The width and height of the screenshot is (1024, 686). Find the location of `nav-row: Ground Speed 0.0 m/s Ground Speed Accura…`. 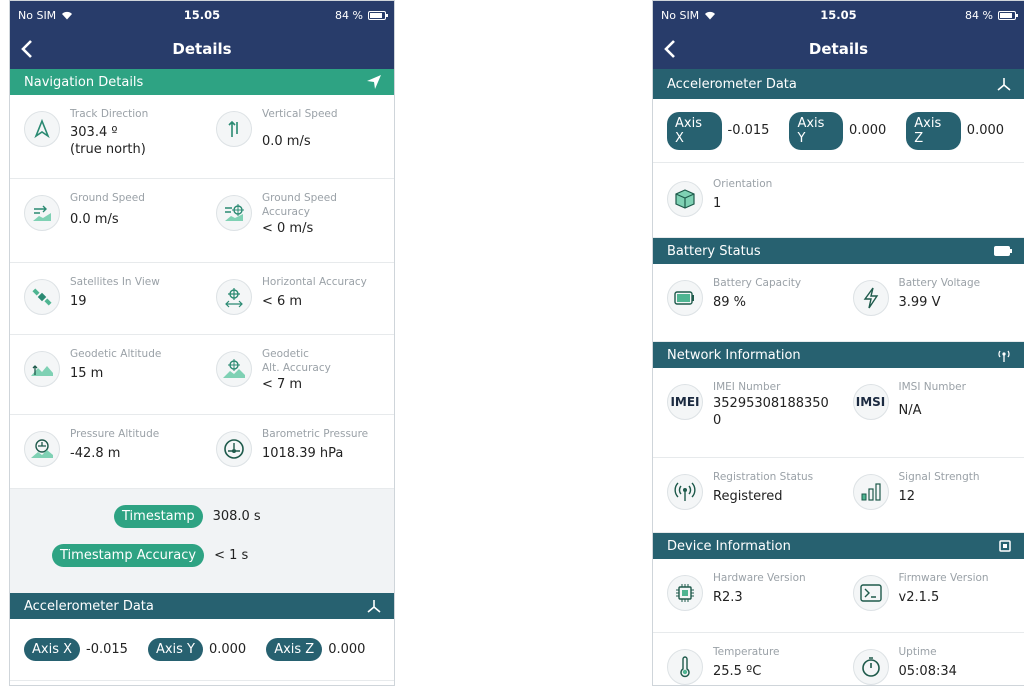

nav-row: Ground Speed 0.0 m/s Ground Speed Accura… is located at coordinates (202, 221).